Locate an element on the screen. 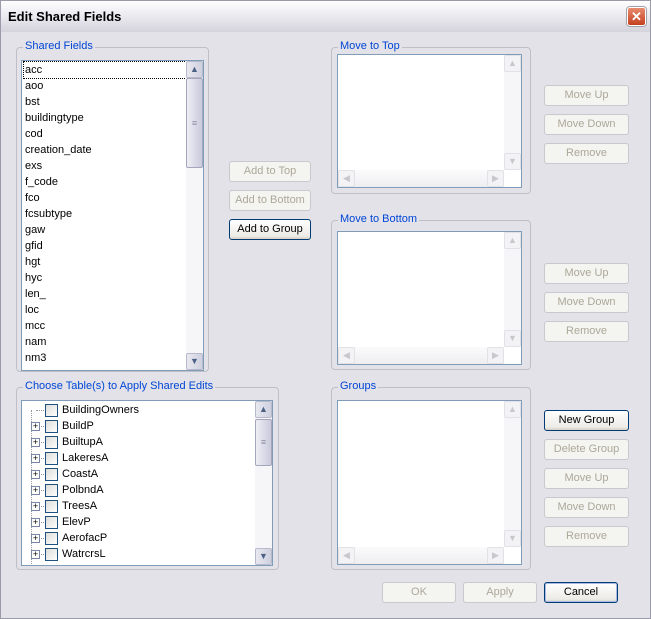 Image resolution: width=651 pixels, height=619 pixels. field-list-item: f_code is located at coordinates (105, 182).